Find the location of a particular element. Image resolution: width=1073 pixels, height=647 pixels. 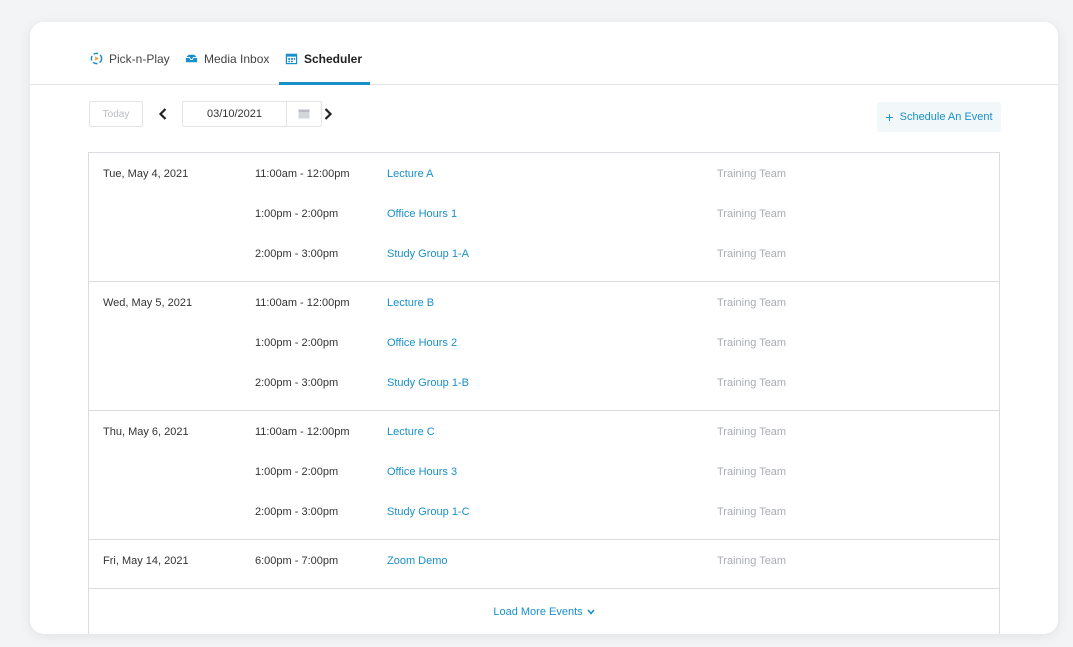

event-link: Office Hours 2 is located at coordinates (422, 343).